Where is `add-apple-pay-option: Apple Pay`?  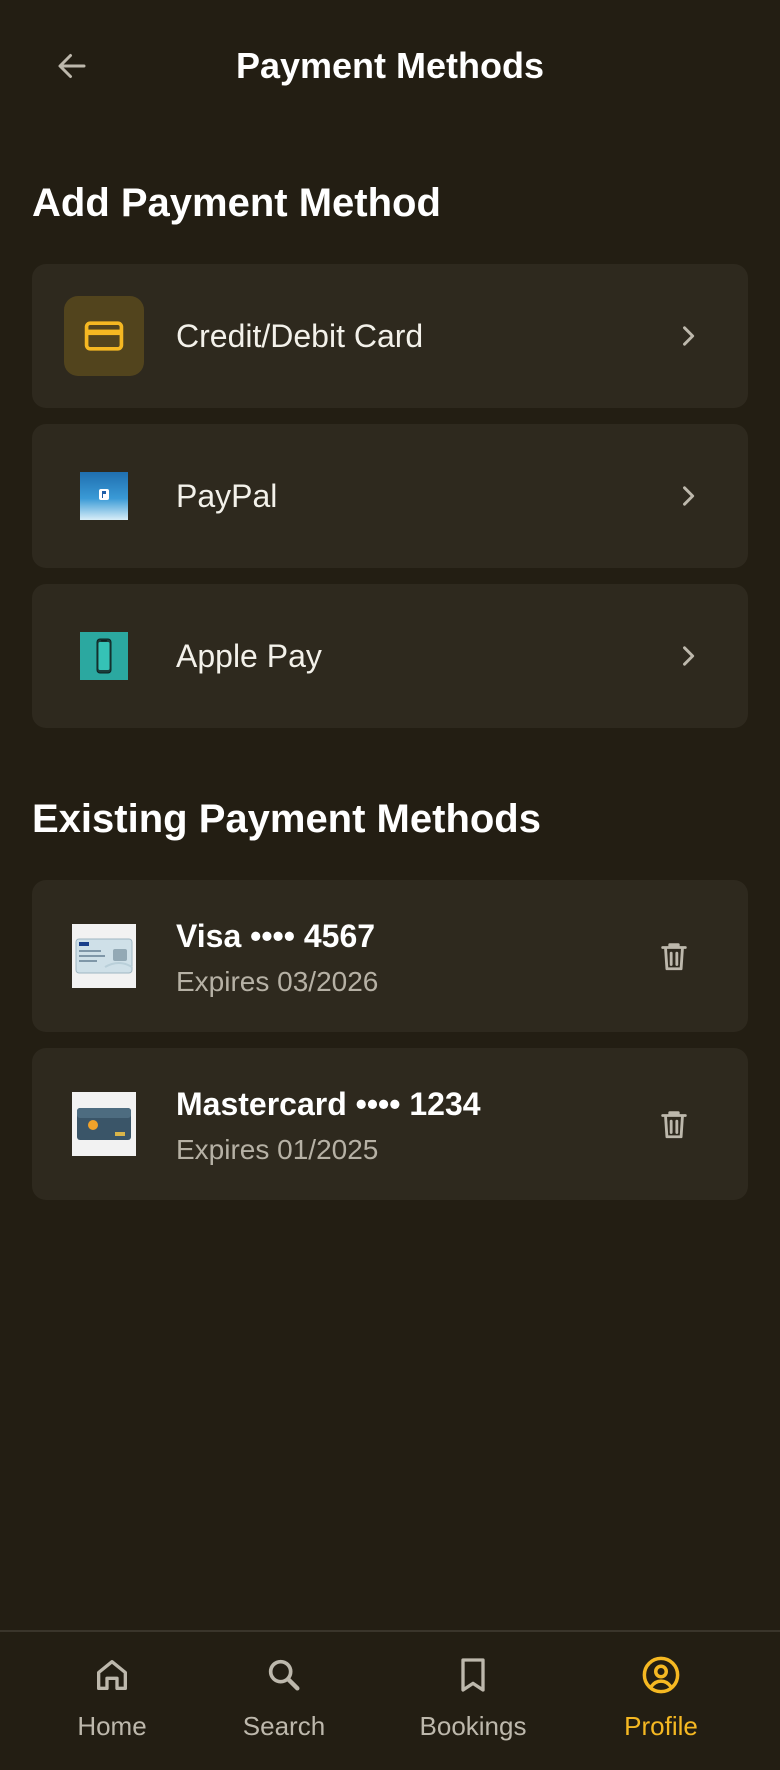
add-apple-pay-option: Apple Pay is located at coordinates (390, 656).